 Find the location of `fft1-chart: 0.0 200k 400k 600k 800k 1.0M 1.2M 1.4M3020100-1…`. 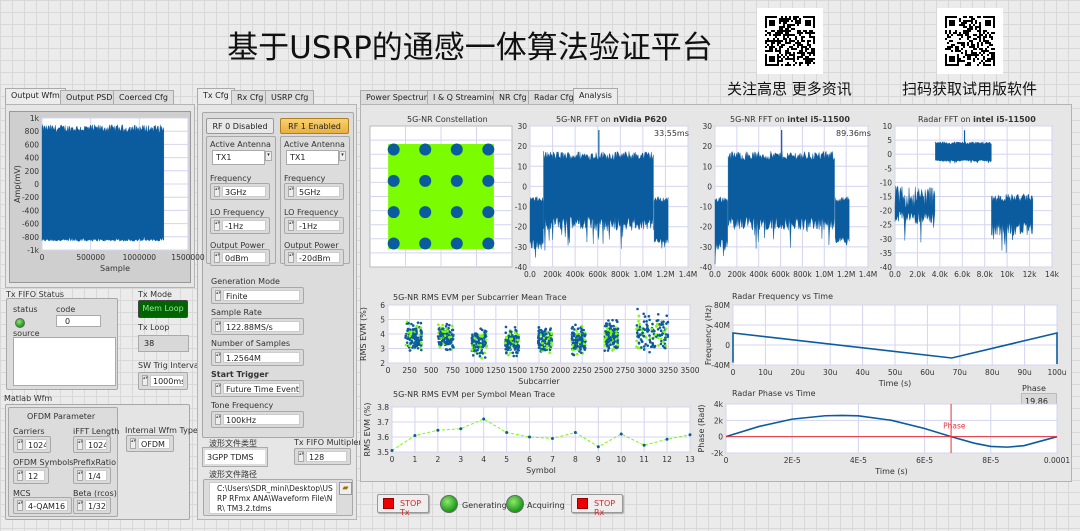

fft1-chart: 0.0 200k 400k 600k 800k 1.0M 1.2M 1.4M3020100-1… is located at coordinates (606, 200).